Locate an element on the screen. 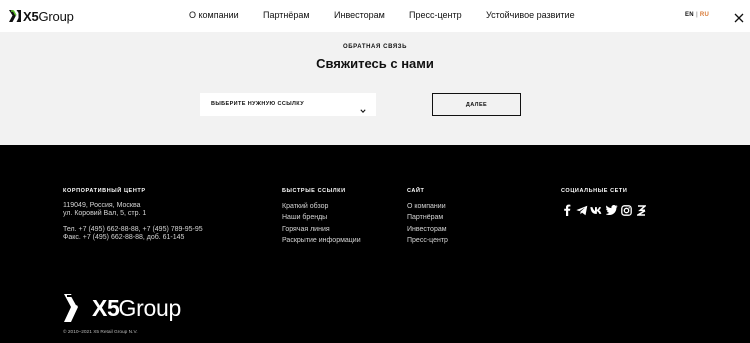  address-line-1: 119049, Россия, Москва is located at coordinates (102, 205).